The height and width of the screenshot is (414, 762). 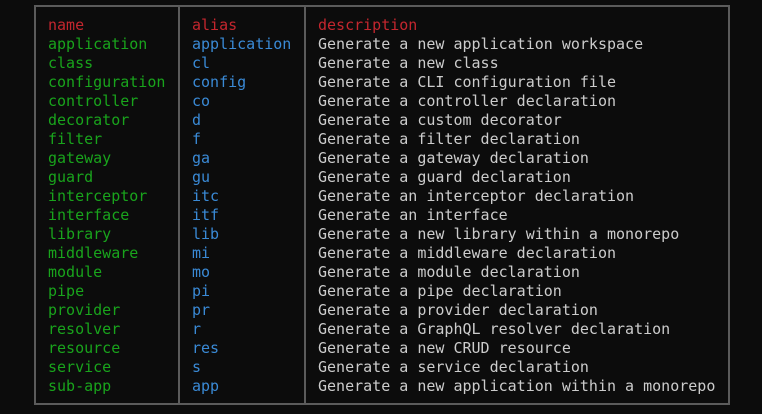 What do you see at coordinates (75, 272) in the screenshot?
I see `schematic-name: module` at bounding box center [75, 272].